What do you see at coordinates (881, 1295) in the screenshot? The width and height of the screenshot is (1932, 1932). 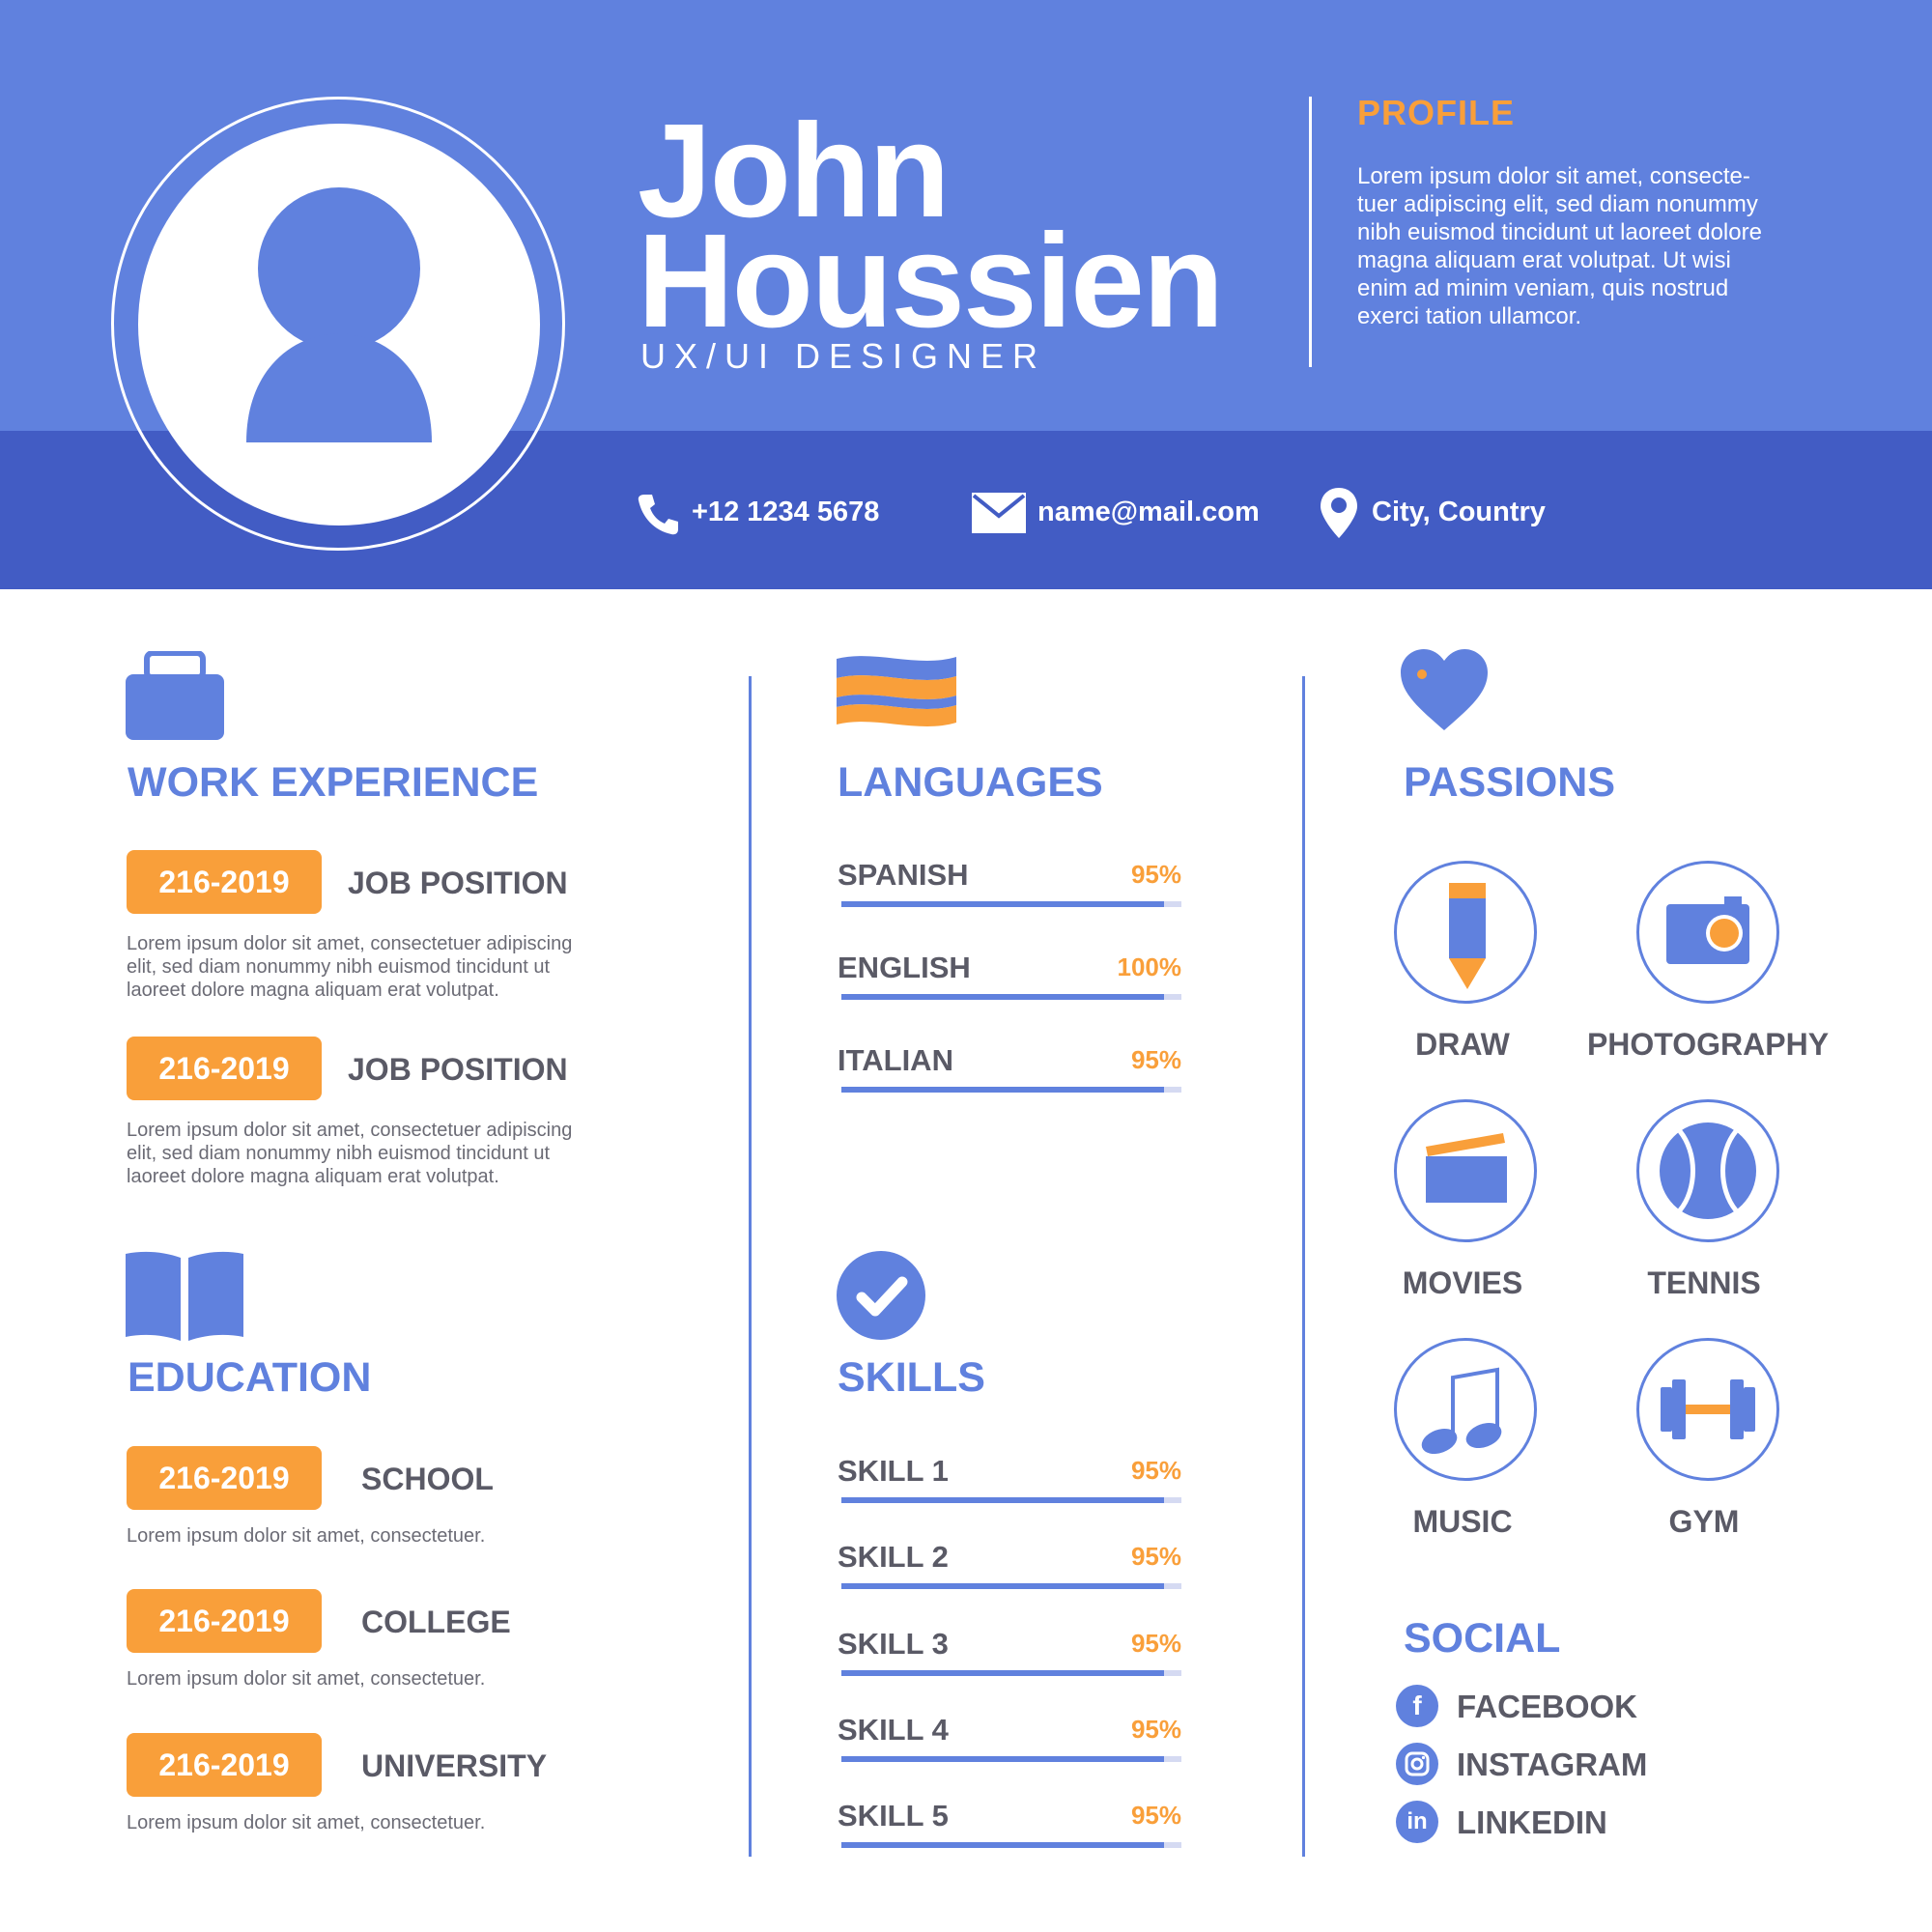 I see `checkmark-icon` at bounding box center [881, 1295].